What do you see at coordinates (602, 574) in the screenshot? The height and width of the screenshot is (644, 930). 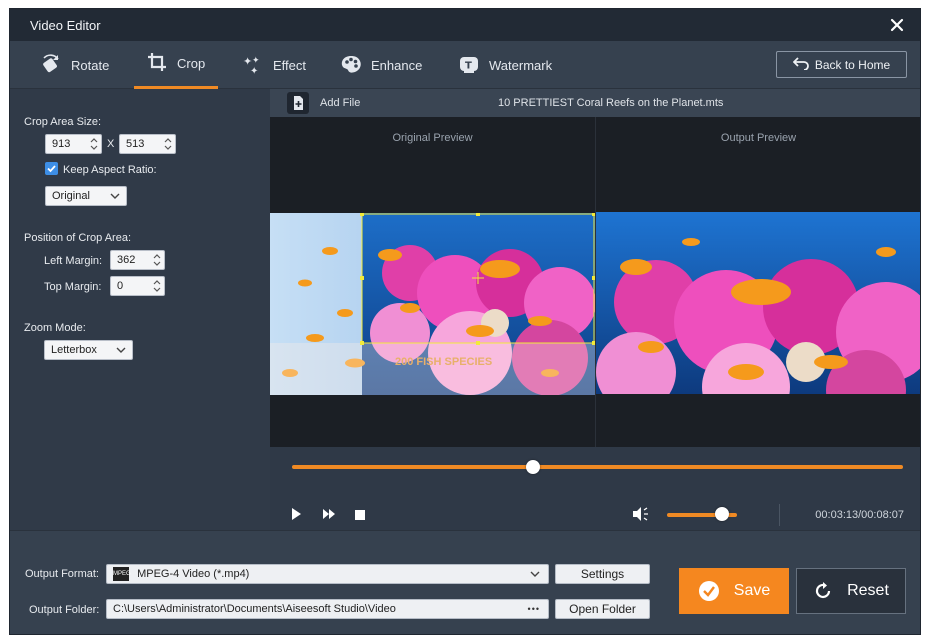 I see `settings-button: Settings` at bounding box center [602, 574].